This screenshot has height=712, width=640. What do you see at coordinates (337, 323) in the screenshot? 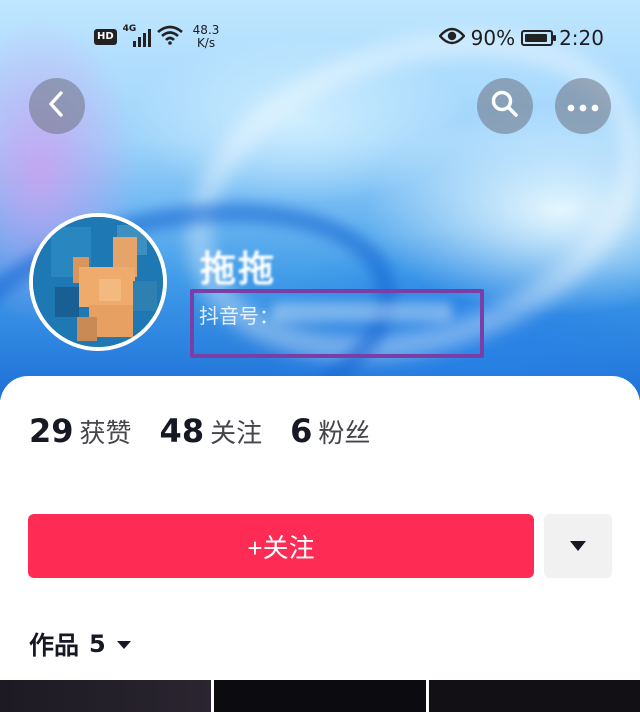
I see `annotation-highlight-box` at bounding box center [337, 323].